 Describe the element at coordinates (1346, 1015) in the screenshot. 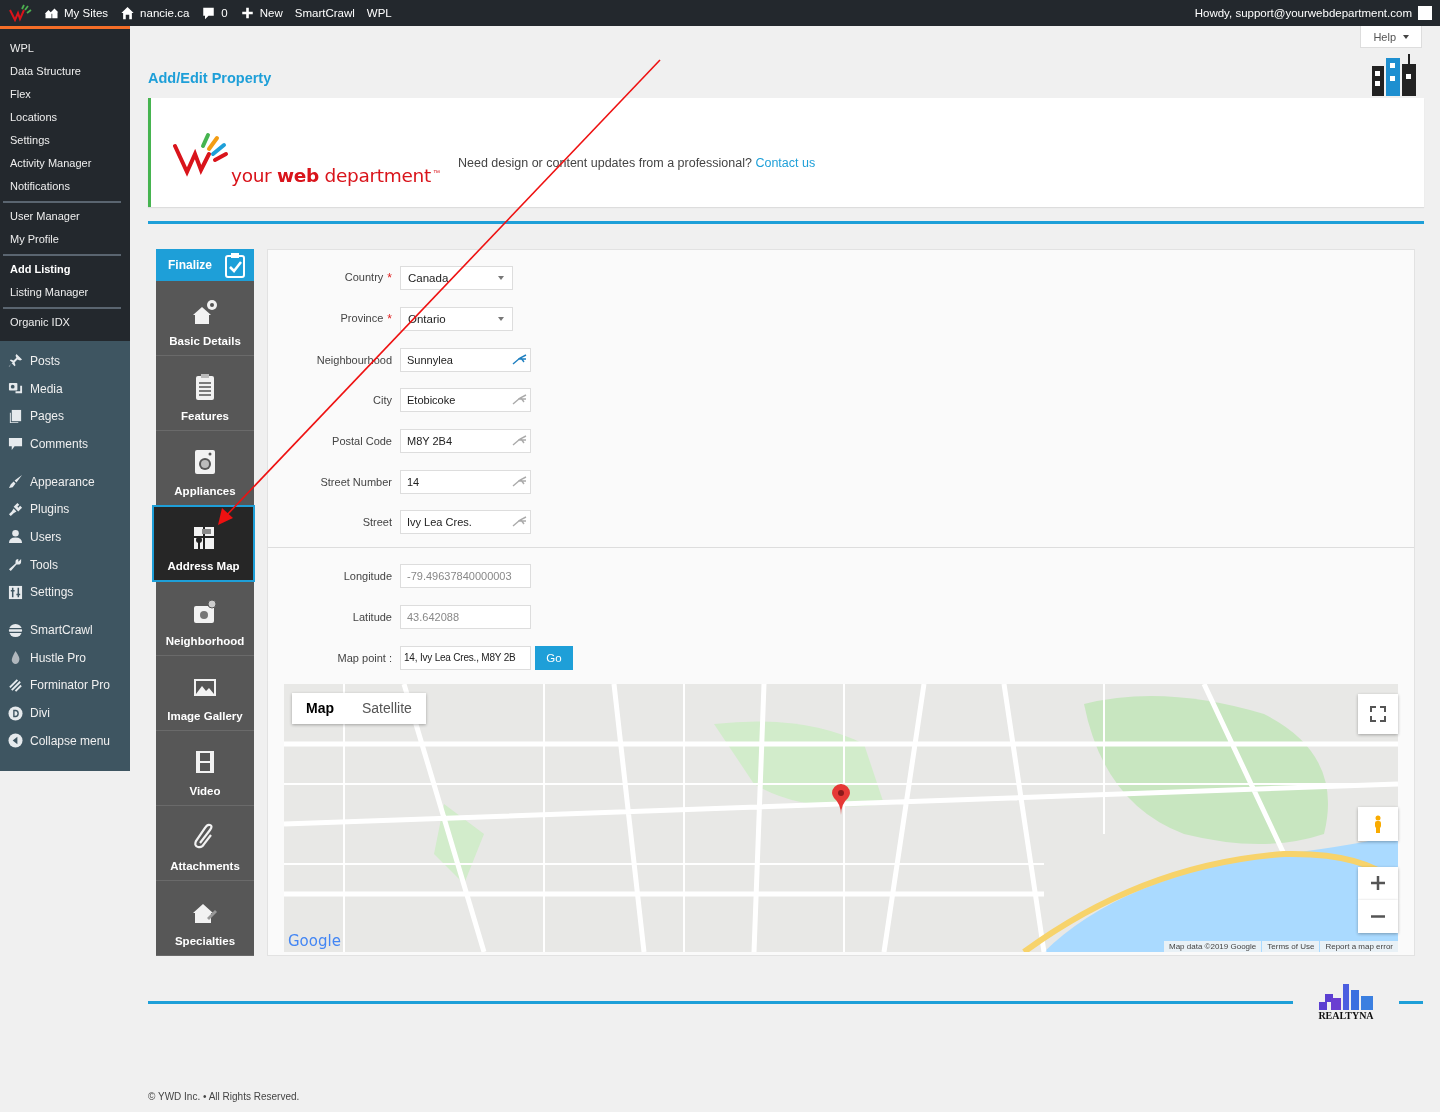

I see `realtyna-wordmark: REALTYNA` at that location.